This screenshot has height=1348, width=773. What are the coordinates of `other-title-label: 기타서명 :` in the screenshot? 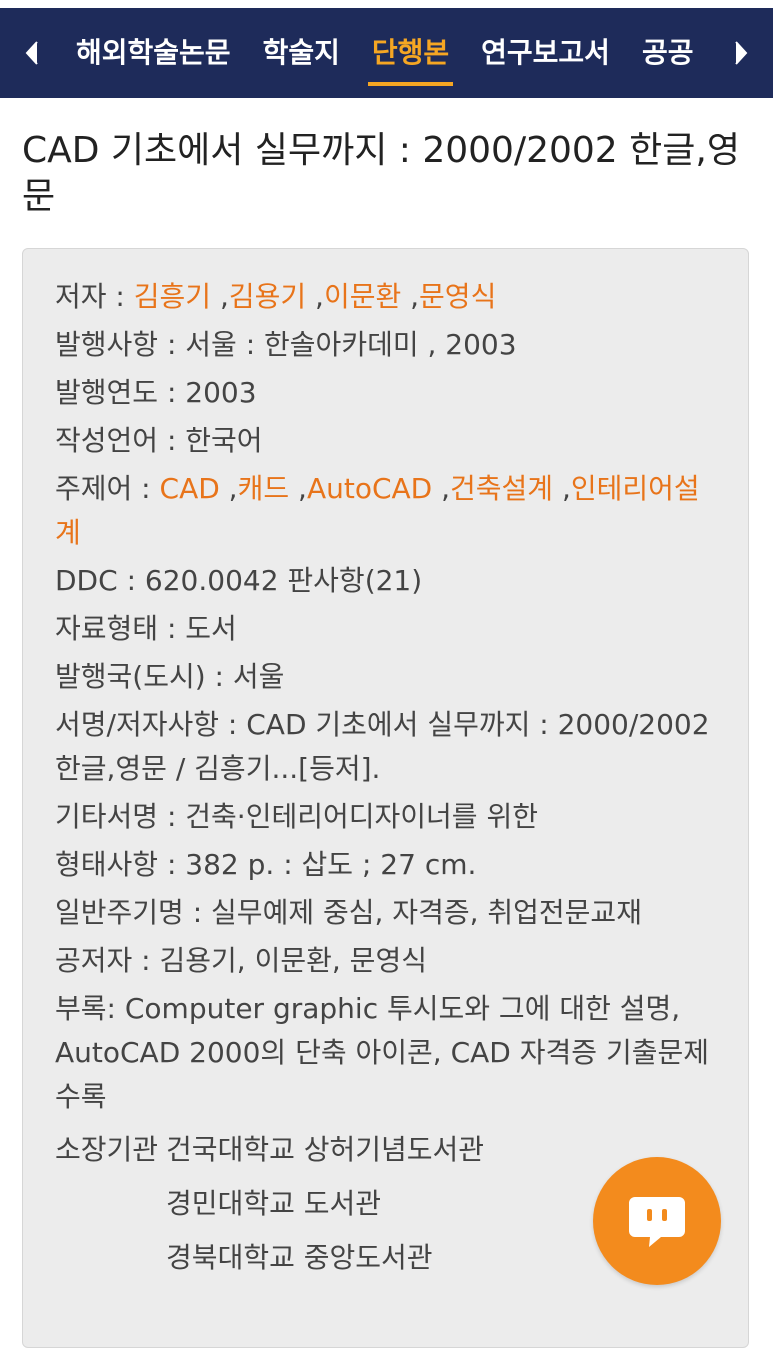 It's located at (120, 816).